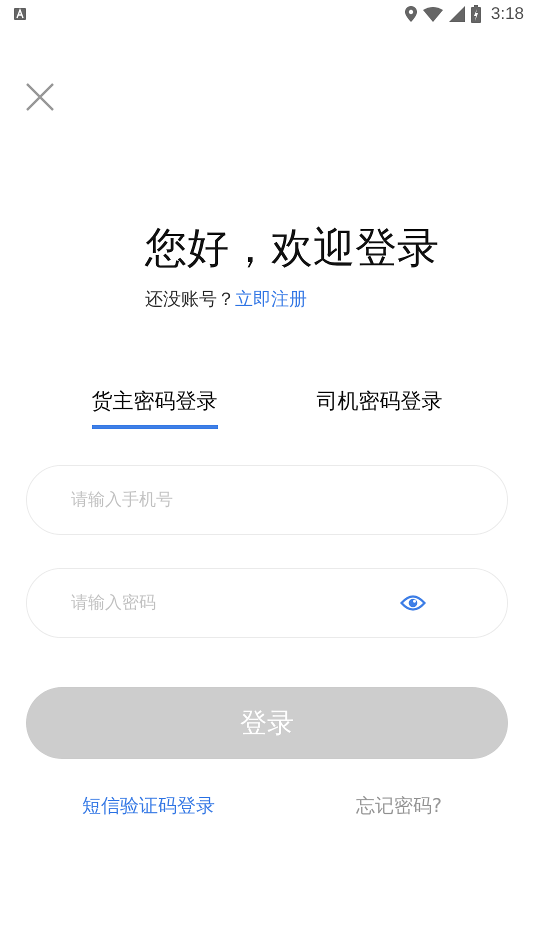 This screenshot has width=534, height=950. Describe the element at coordinates (148, 806) in the screenshot. I see `sms-login-link: 短信验证码登录` at that location.